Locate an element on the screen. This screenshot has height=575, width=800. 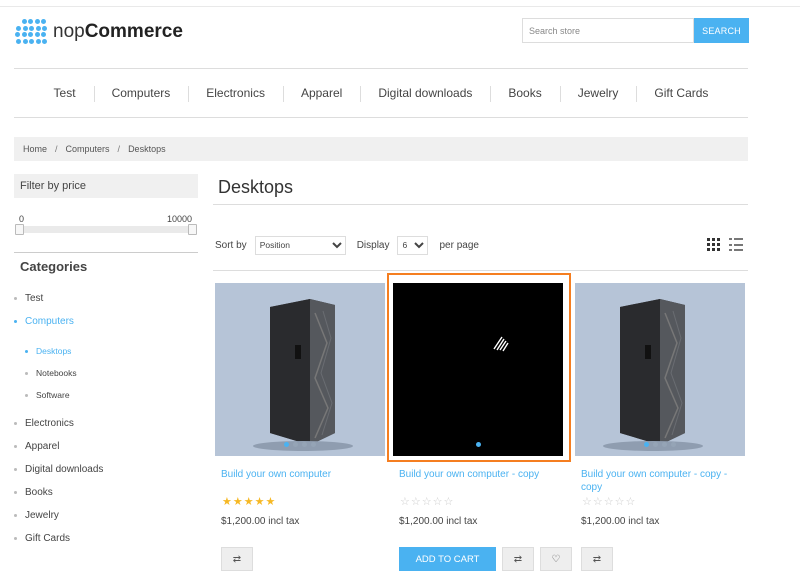
image-carousel-dots is located at coordinates (660, 444).